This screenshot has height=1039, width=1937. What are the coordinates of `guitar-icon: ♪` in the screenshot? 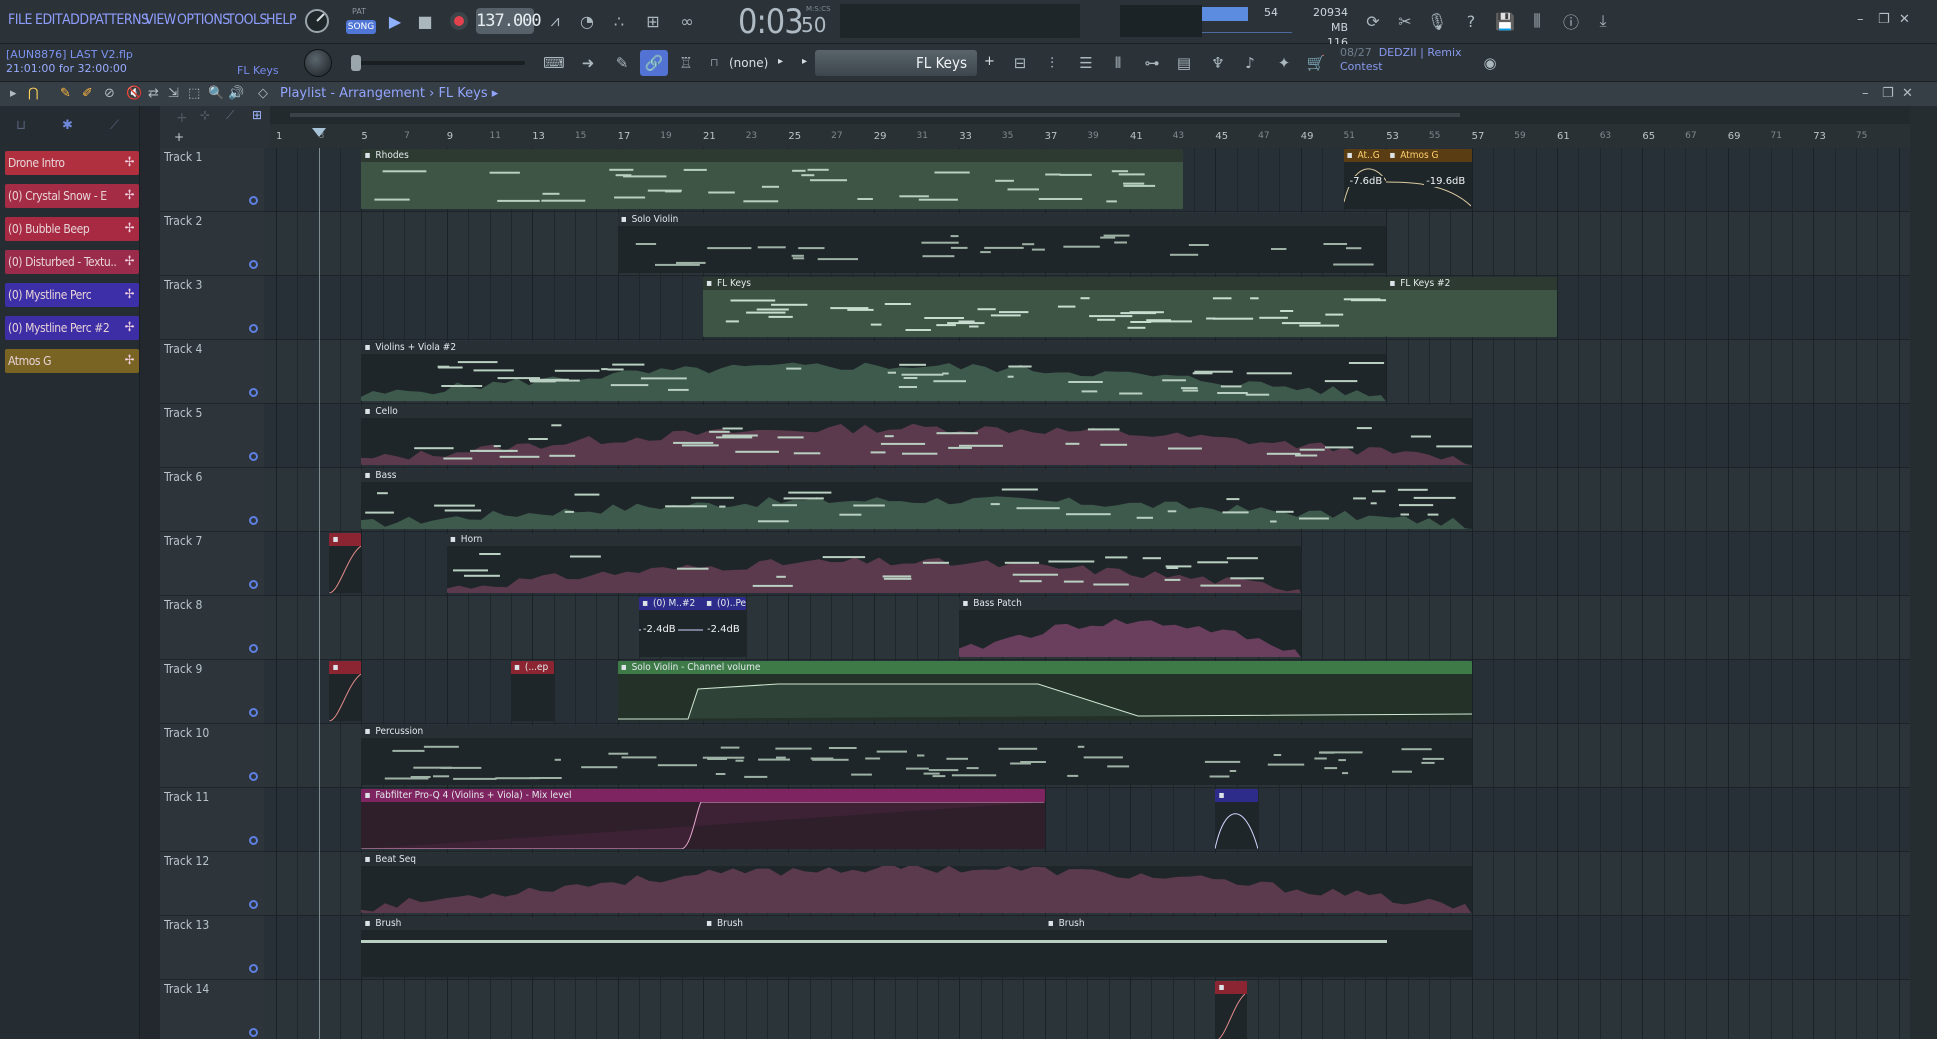 It's located at (1250, 63).